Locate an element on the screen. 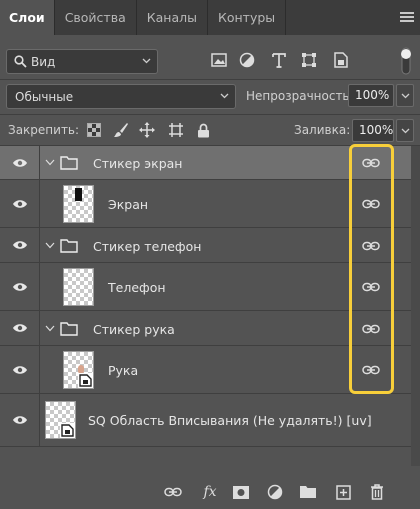 The image size is (420, 509). scrollbar-track is located at coordinates (415, 306).